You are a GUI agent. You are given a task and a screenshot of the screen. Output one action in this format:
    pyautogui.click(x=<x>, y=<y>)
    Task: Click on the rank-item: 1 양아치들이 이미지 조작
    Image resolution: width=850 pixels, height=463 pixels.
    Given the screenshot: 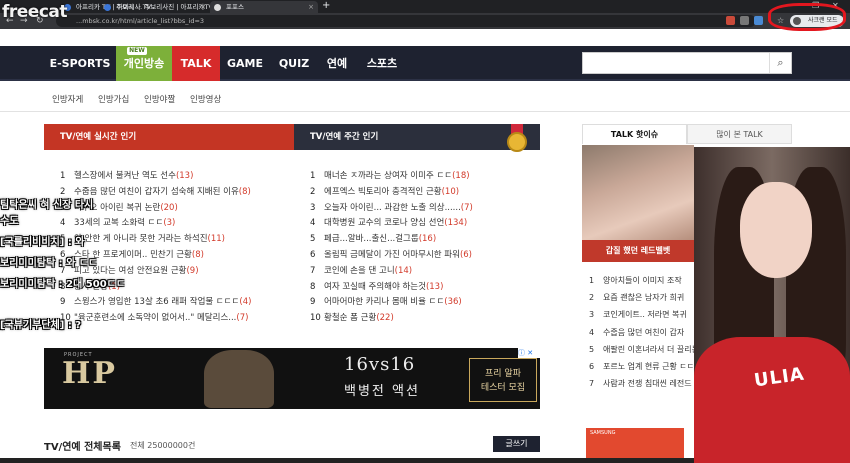 What is the action you would take?
    pyautogui.click(x=635, y=280)
    